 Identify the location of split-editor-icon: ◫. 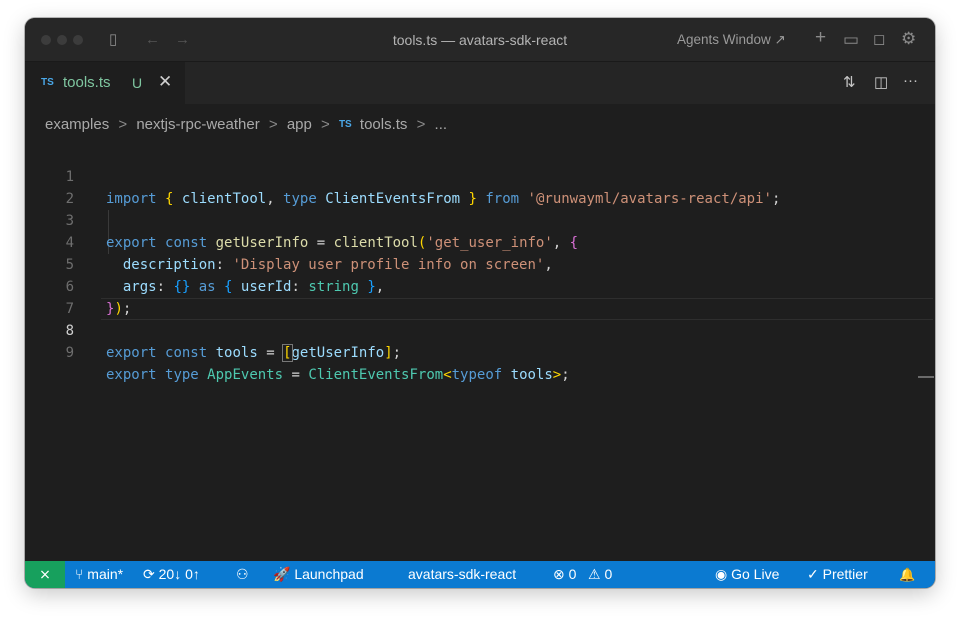
(881, 83).